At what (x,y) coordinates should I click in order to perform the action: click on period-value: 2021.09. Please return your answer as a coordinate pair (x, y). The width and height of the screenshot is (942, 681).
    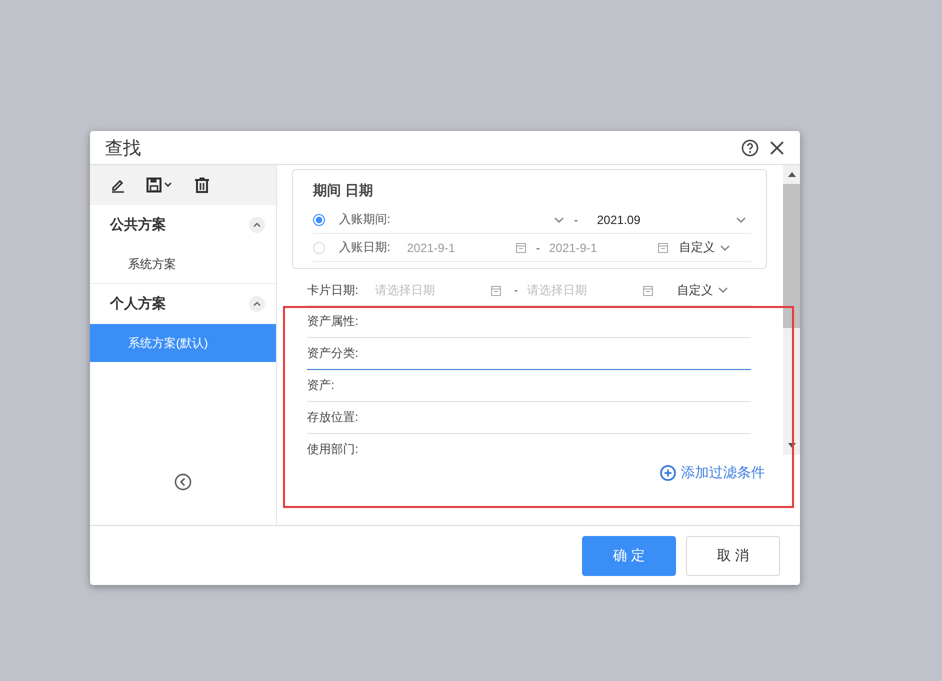
    Looking at the image, I should click on (613, 219).